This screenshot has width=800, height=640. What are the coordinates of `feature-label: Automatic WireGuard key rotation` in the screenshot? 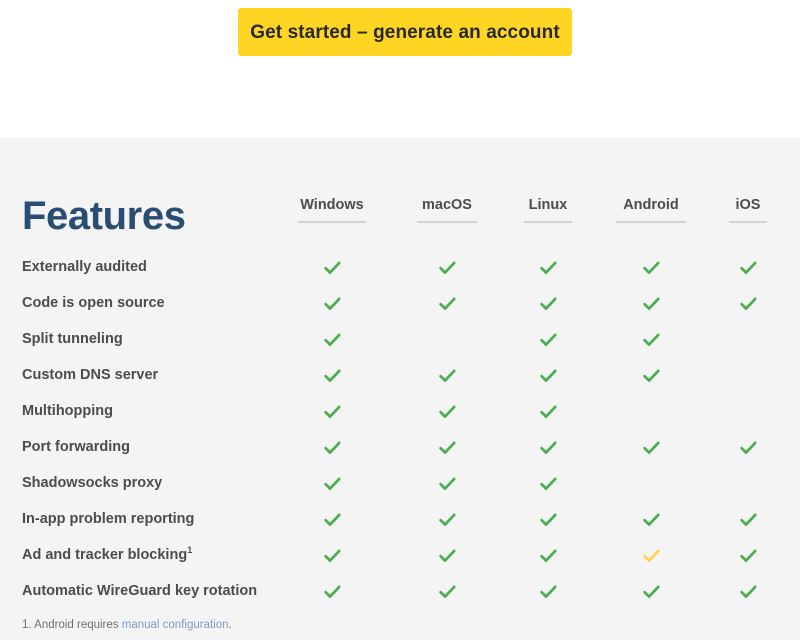 It's located at (140, 591).